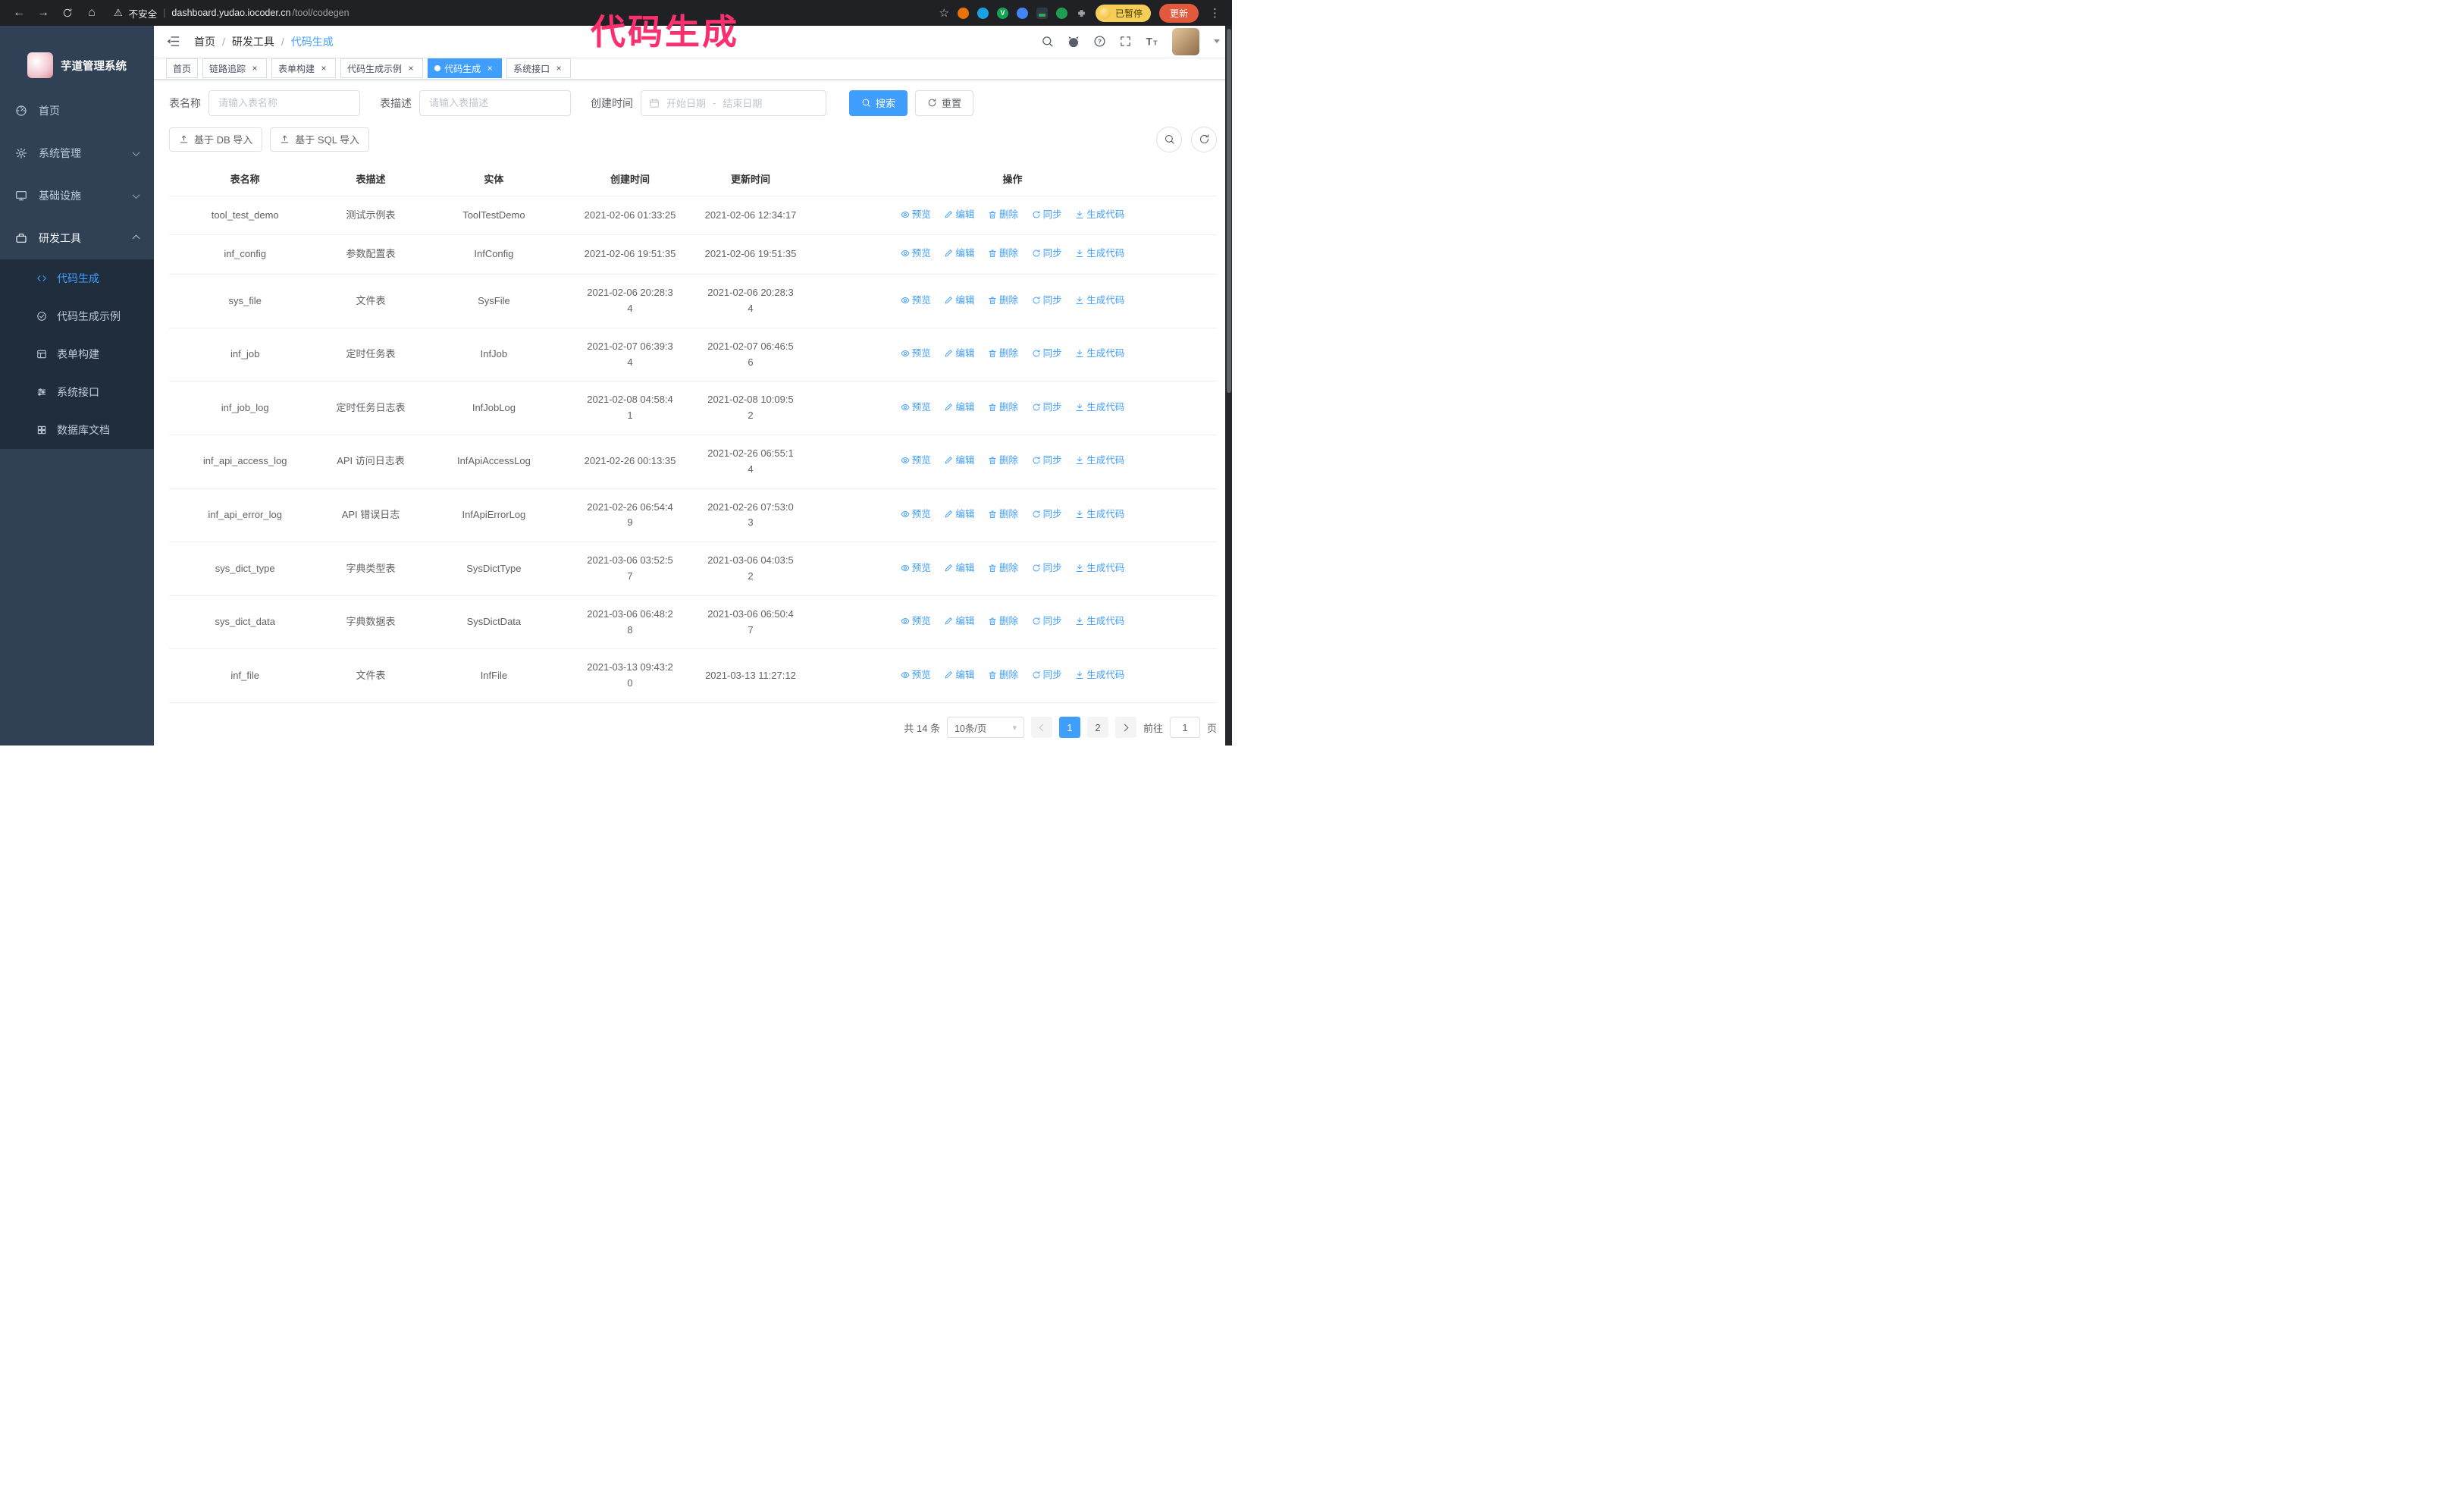  What do you see at coordinates (985, 727) in the screenshot?
I see `page-size-select: 10条/页 ▾` at bounding box center [985, 727].